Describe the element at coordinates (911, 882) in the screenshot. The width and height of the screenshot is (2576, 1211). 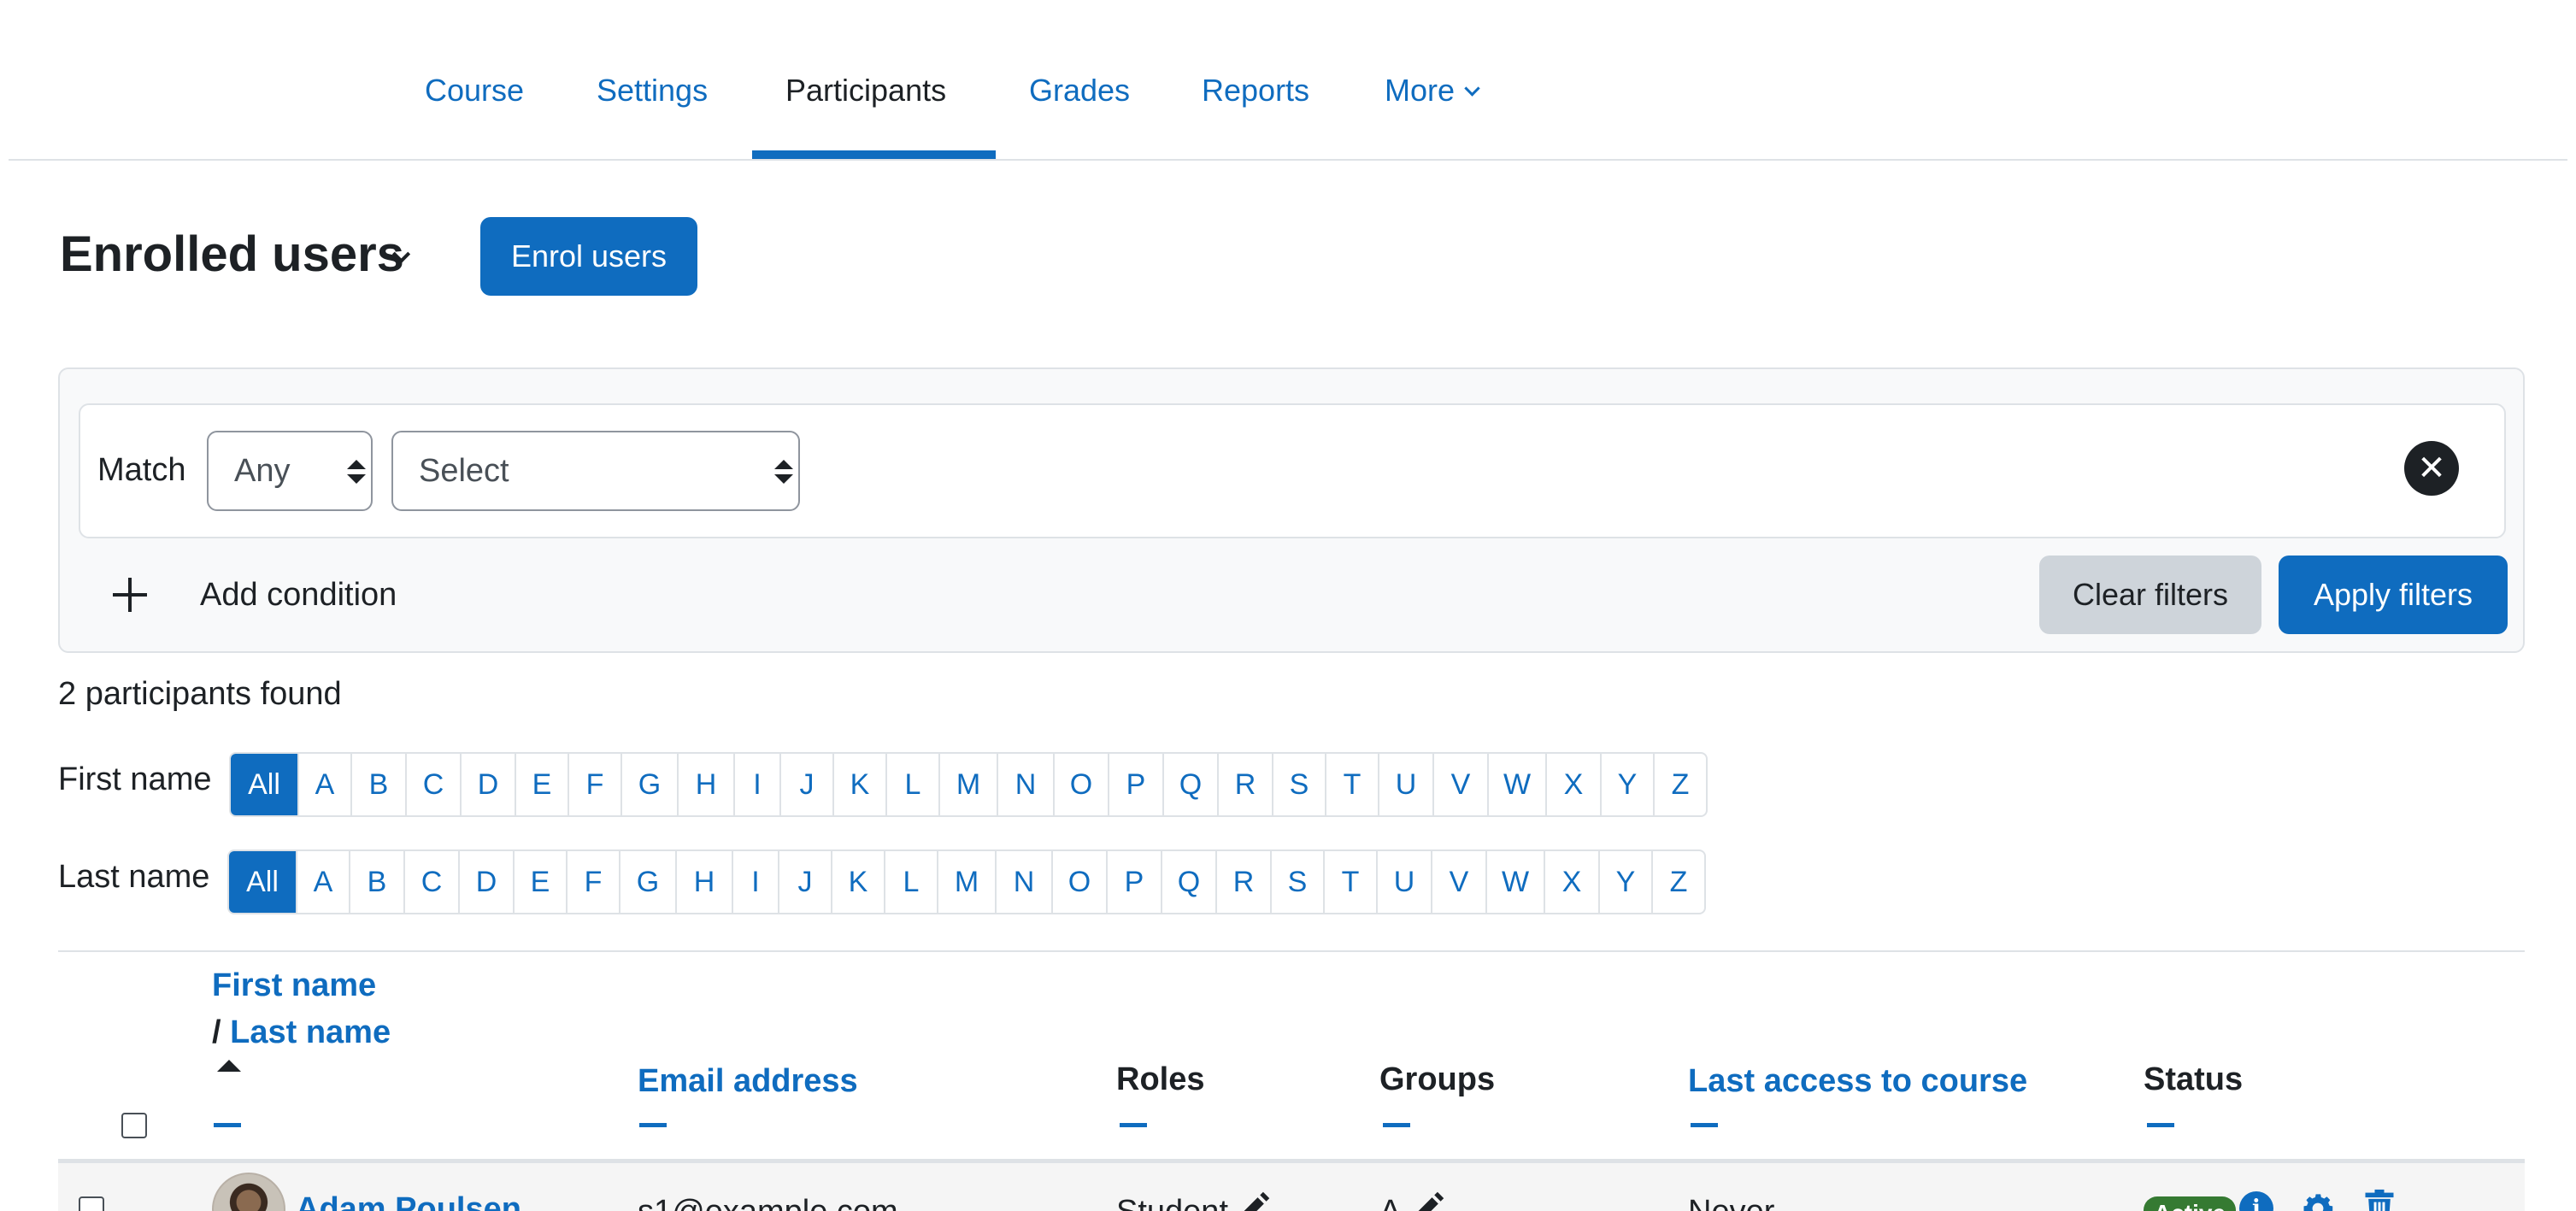
I see `last-name-initial-l: L` at that location.